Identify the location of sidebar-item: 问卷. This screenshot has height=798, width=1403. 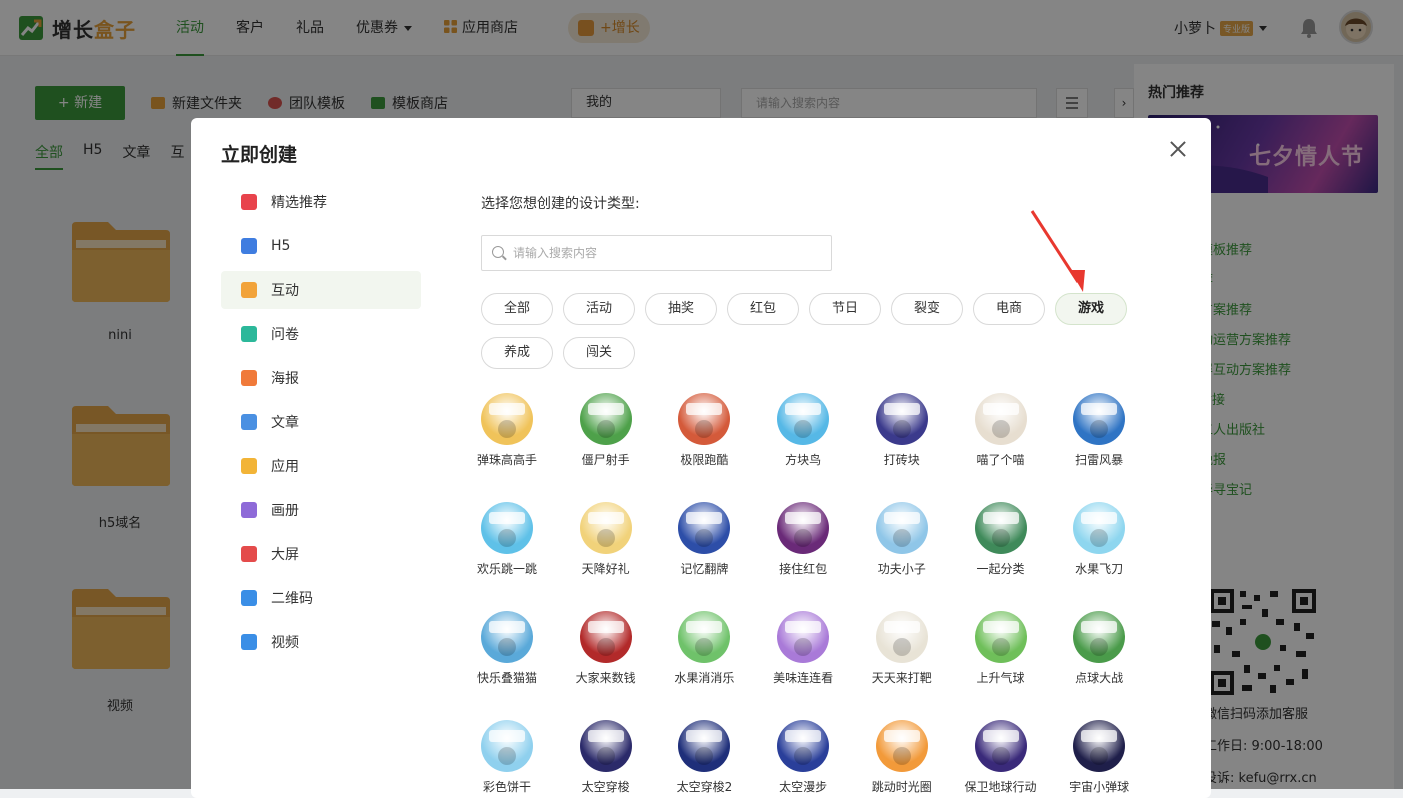
(321, 334).